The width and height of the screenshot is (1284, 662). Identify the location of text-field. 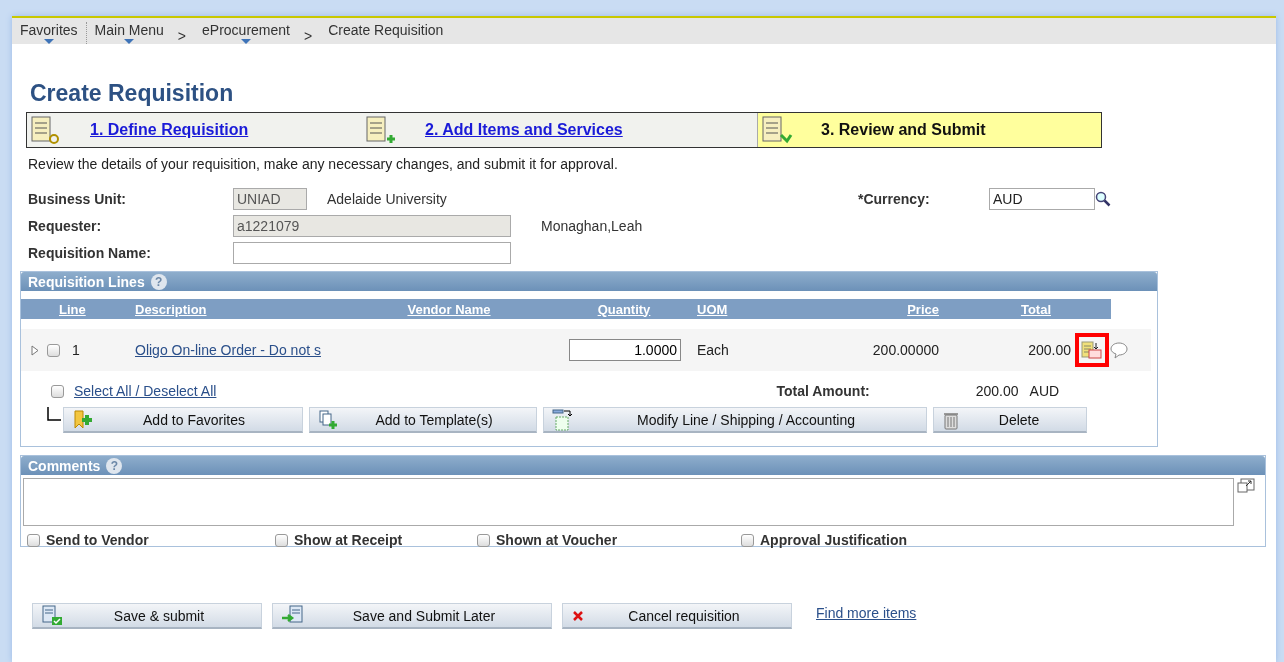
(372, 252).